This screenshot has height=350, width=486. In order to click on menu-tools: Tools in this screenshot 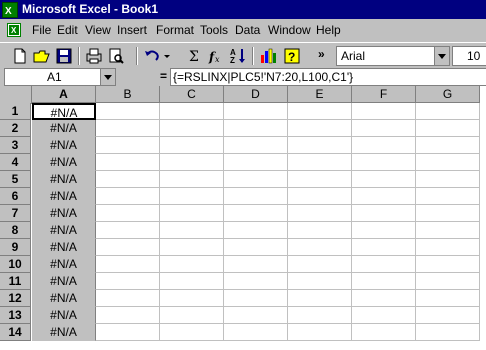, I will do `click(214, 30)`.